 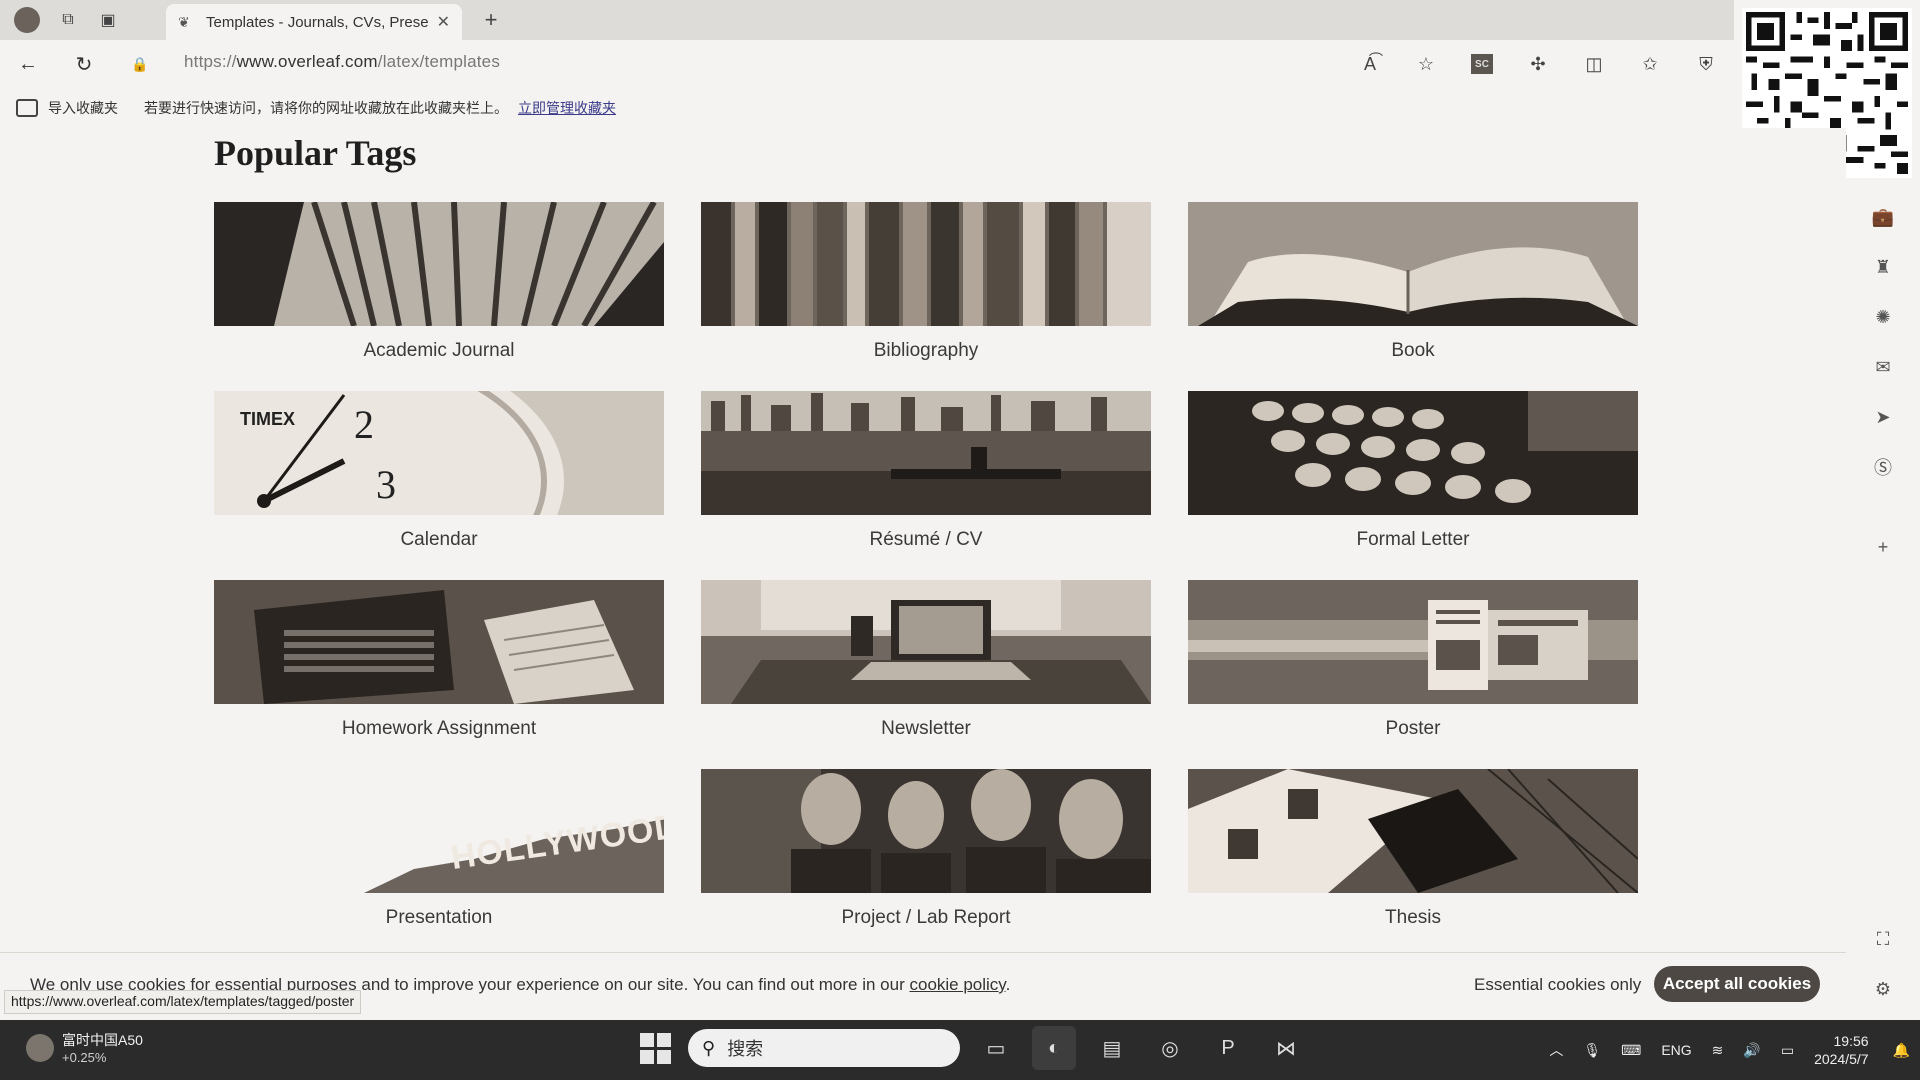 I want to click on extensions-icon: ✣, so click(x=1538, y=64).